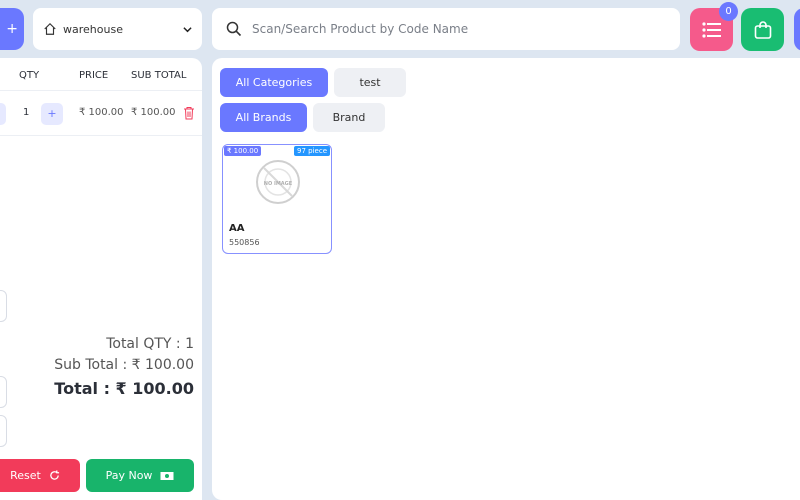 This screenshot has height=500, width=800. I want to click on no-image-icon: NO IMAGE, so click(278, 182).